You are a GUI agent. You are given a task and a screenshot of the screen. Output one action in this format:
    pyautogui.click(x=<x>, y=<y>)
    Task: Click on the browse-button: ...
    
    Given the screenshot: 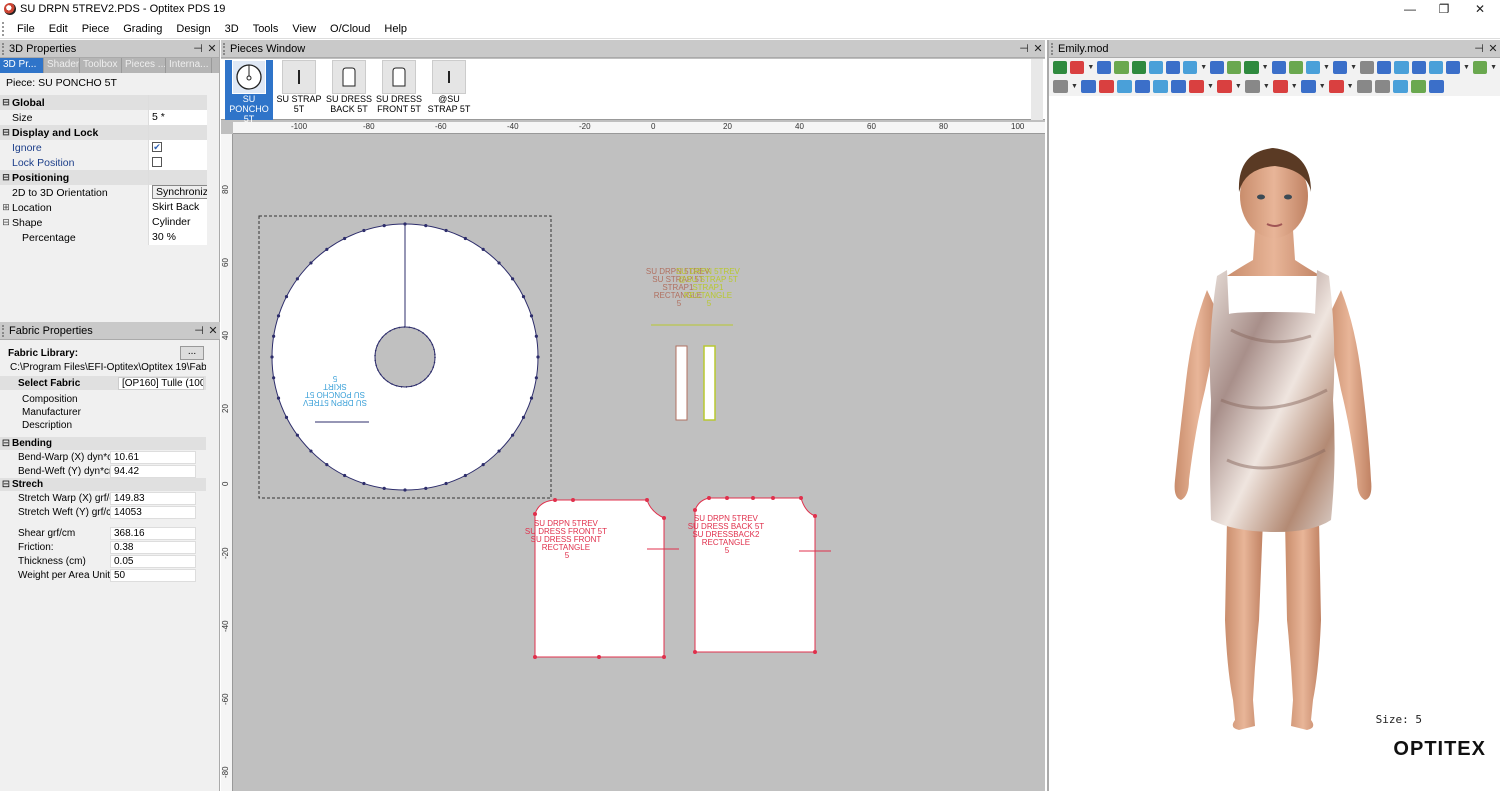 What is the action you would take?
    pyautogui.click(x=192, y=353)
    